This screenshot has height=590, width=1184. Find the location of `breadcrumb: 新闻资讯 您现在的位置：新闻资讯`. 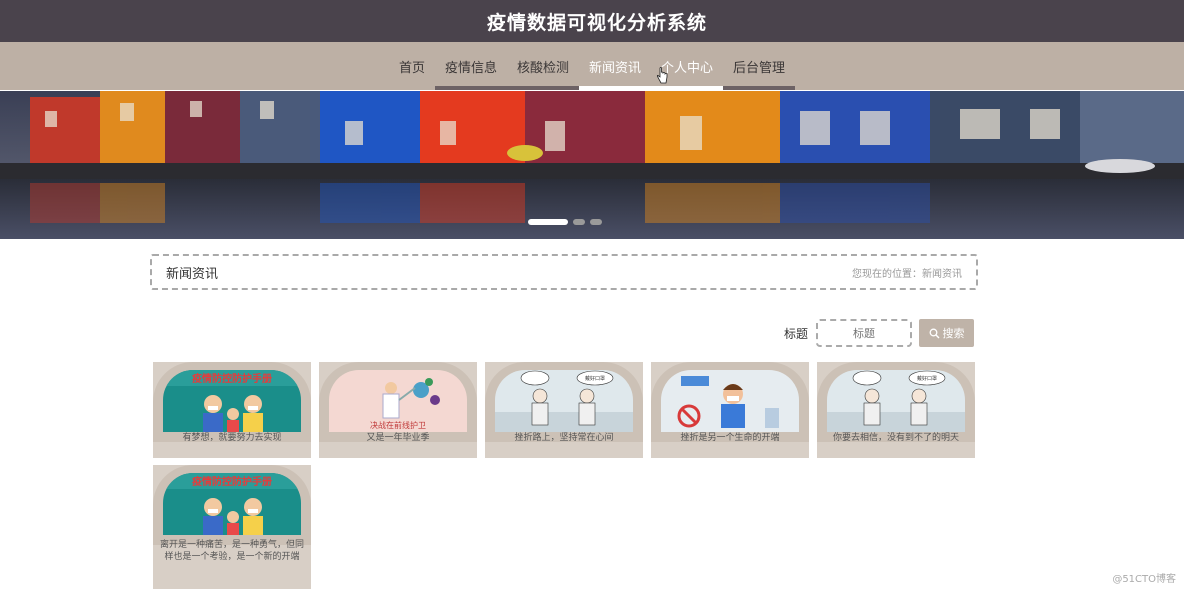

breadcrumb: 新闻资讯 您现在的位置：新闻资讯 is located at coordinates (564, 272).